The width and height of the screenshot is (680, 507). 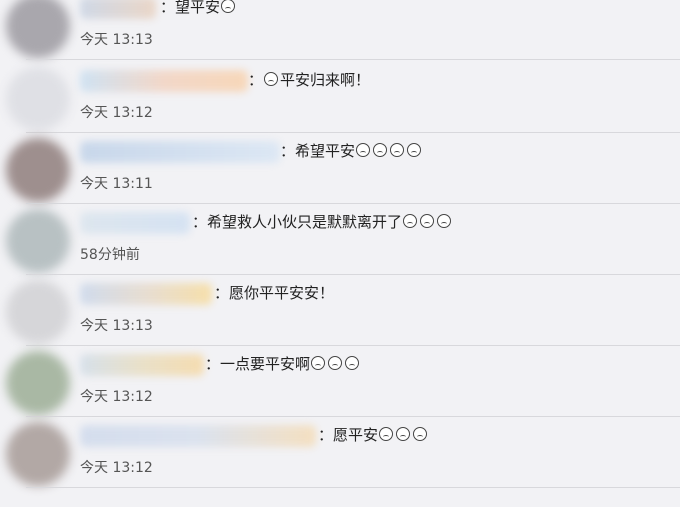 I want to click on comment-item: ：愿平安 今天 13:12, so click(x=340, y=452).